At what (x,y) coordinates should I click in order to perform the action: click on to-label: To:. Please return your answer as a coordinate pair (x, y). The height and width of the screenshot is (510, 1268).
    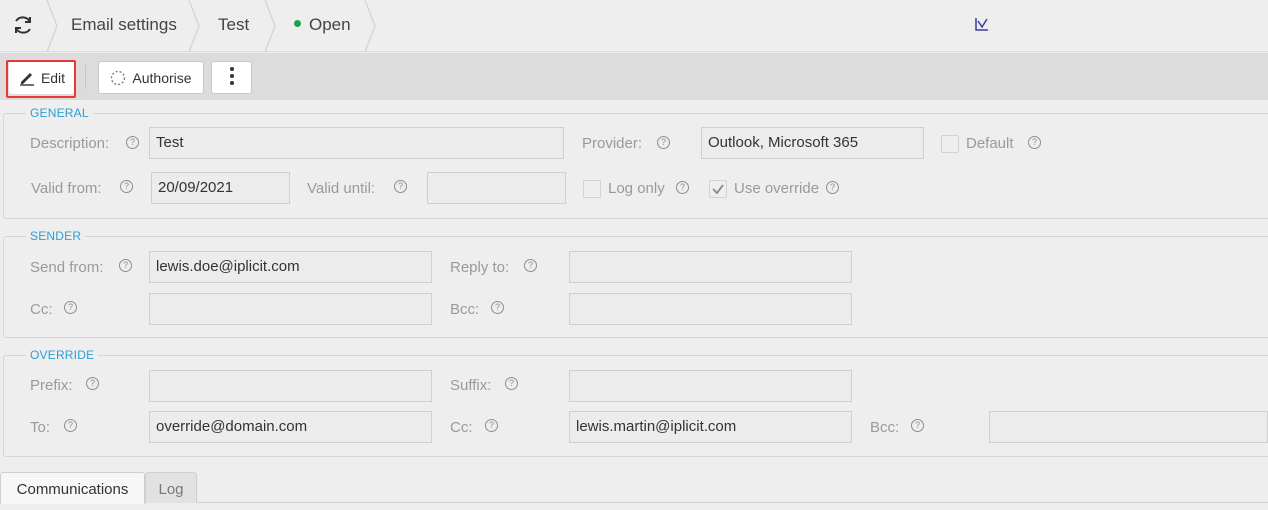
    Looking at the image, I should click on (40, 427).